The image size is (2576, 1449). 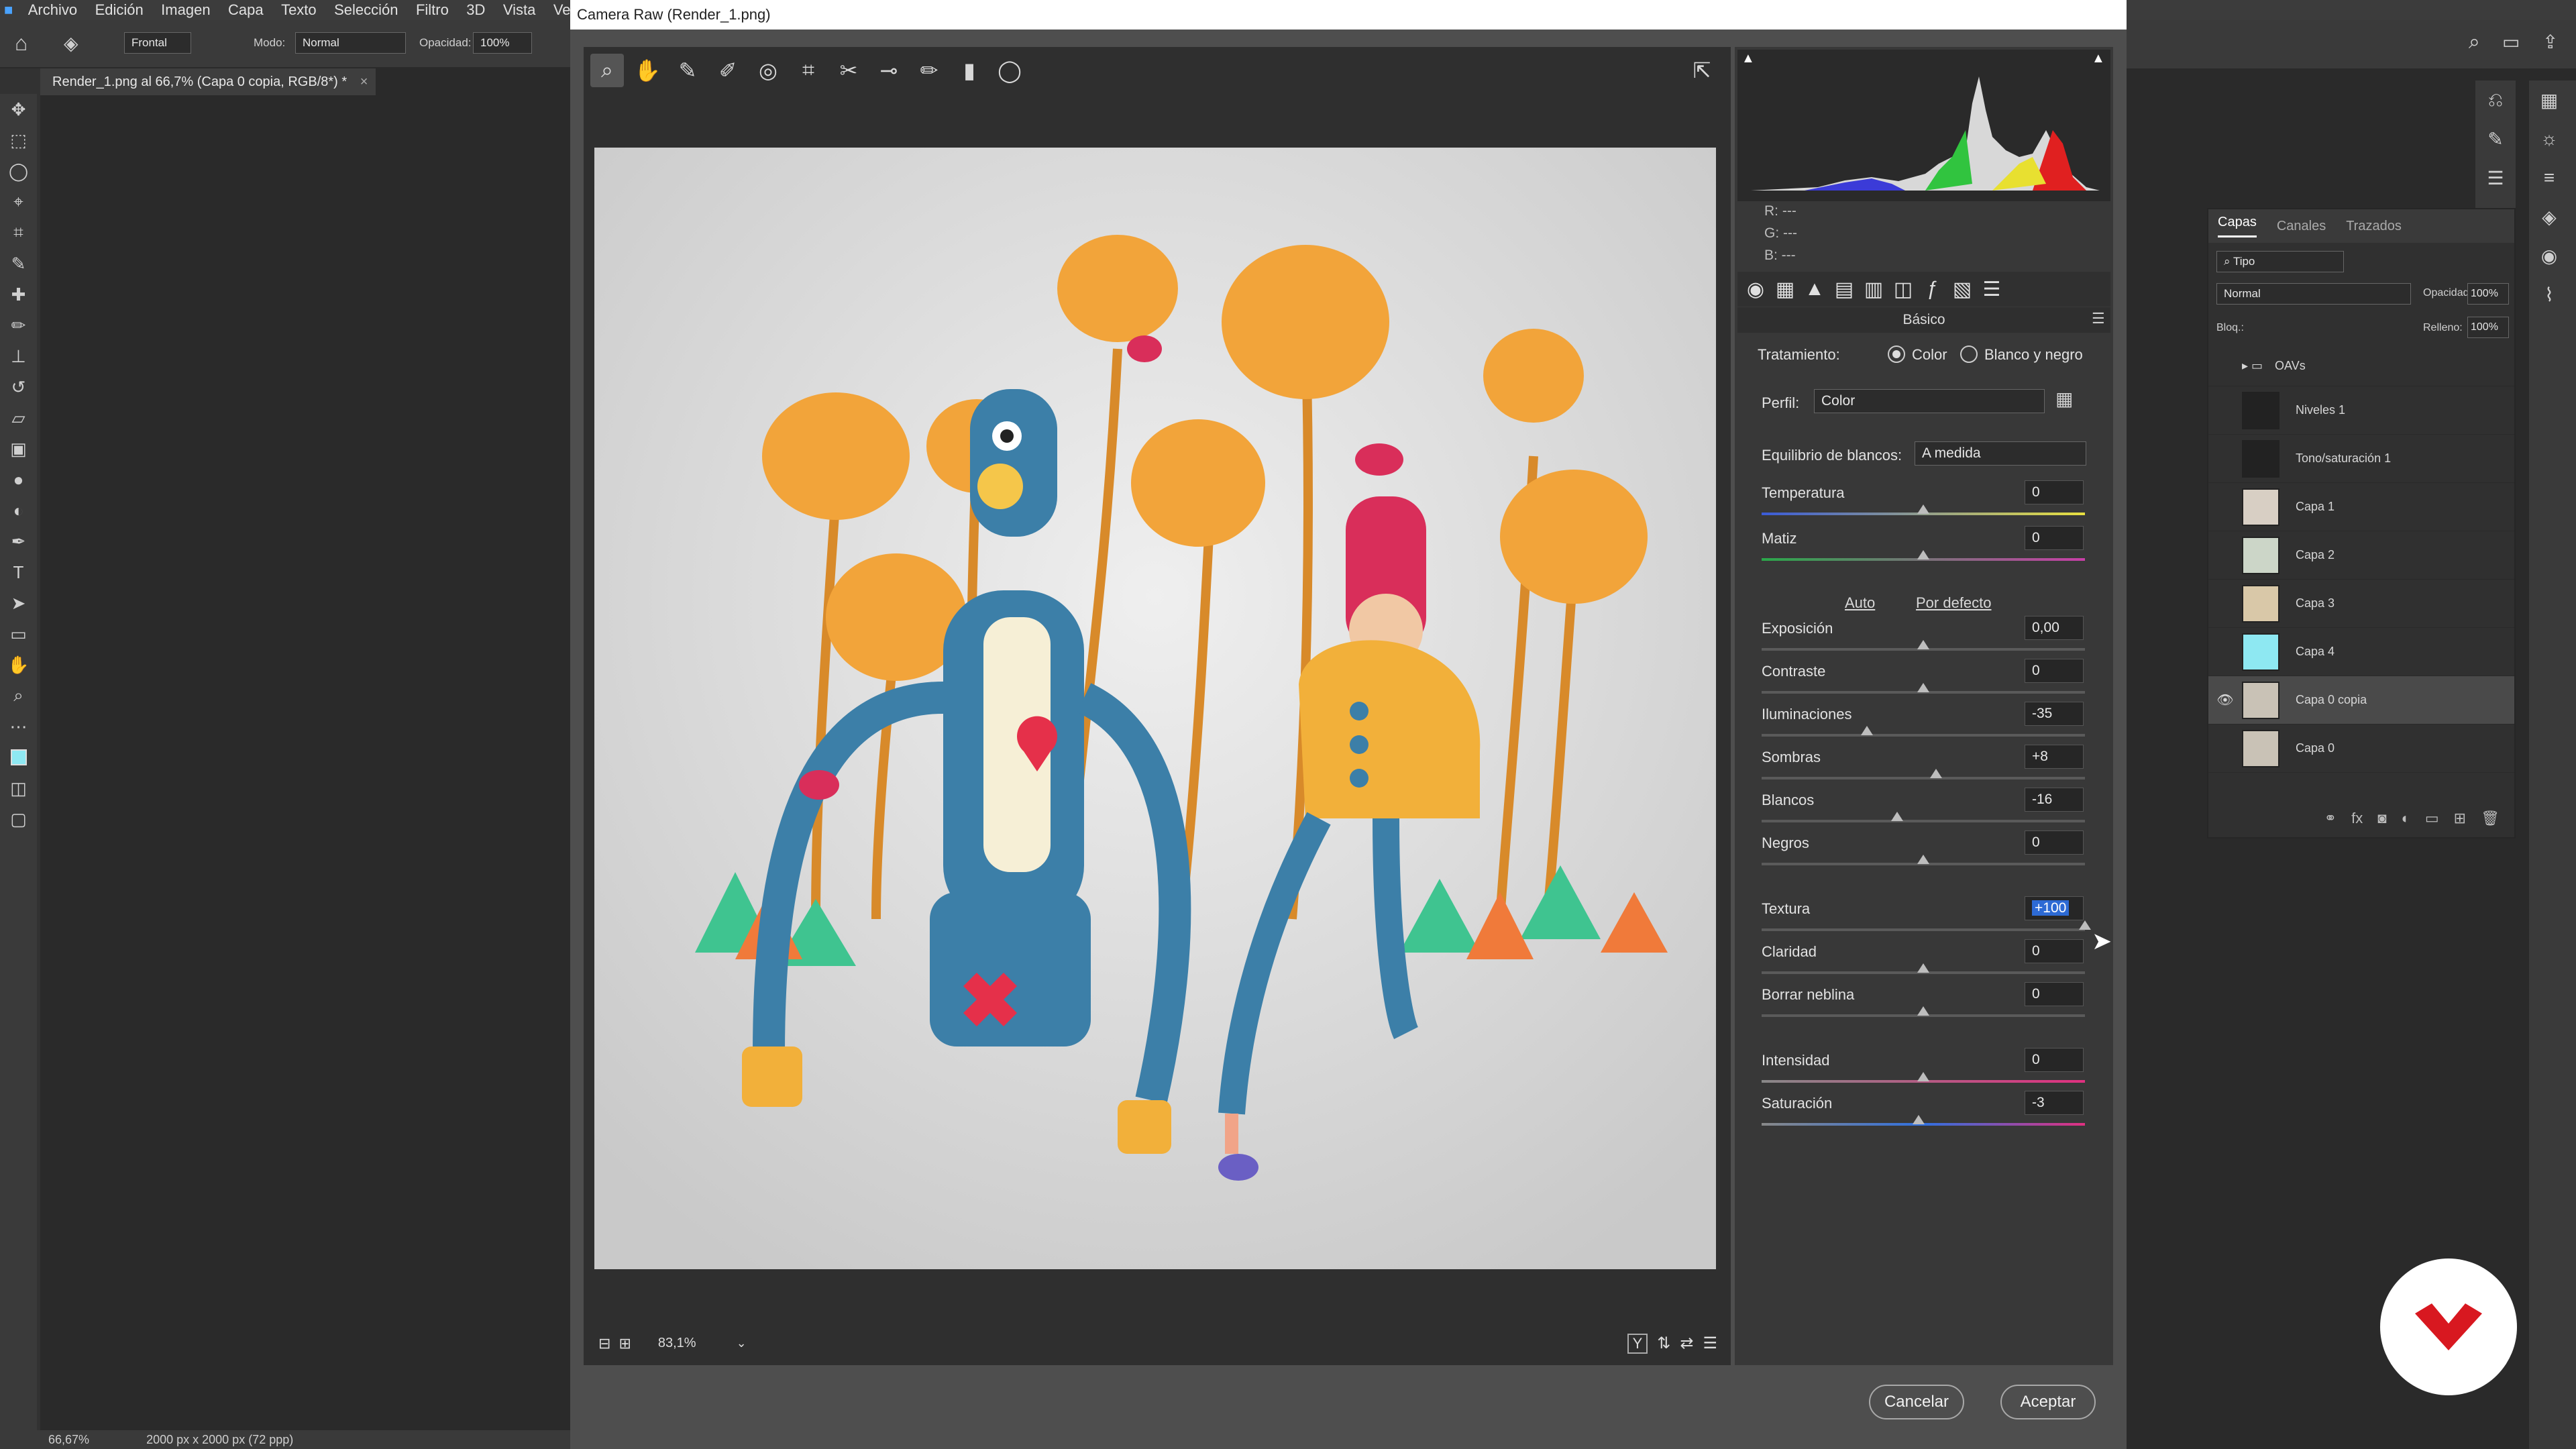 What do you see at coordinates (2280, 261) in the screenshot?
I see `layer-filter-select: ⌕ Tipo` at bounding box center [2280, 261].